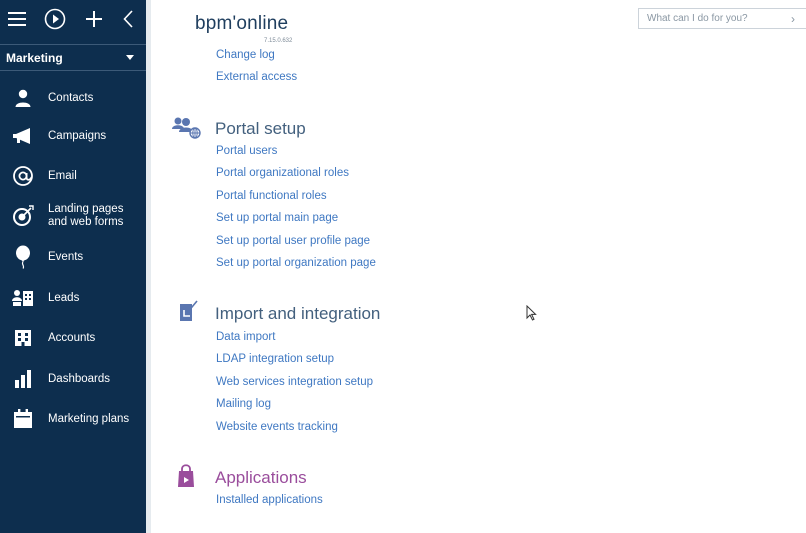 This screenshot has width=806, height=533. I want to click on bar-chart-icon, so click(23, 379).